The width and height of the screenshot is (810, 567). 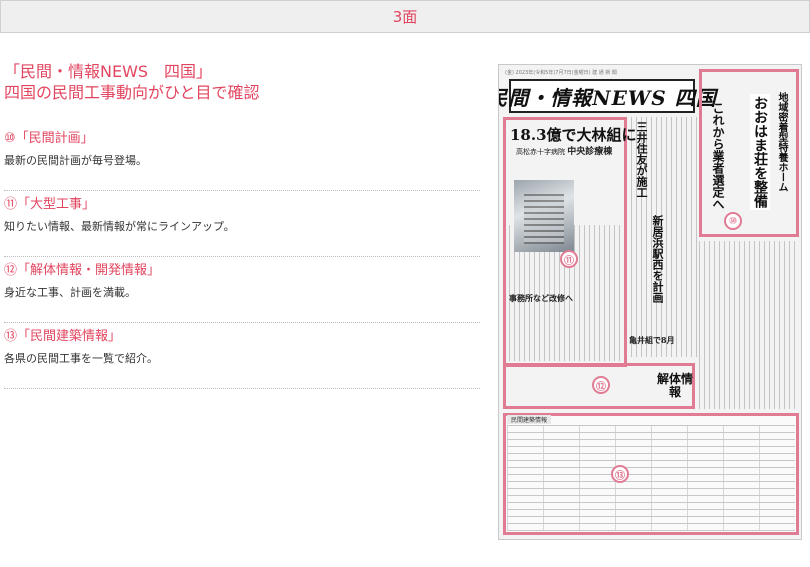 What do you see at coordinates (242, 292) in the screenshot?
I see `section-demolition-development: ⑫「解体情報・開発情報」 身近な工事、計画を満載。` at bounding box center [242, 292].